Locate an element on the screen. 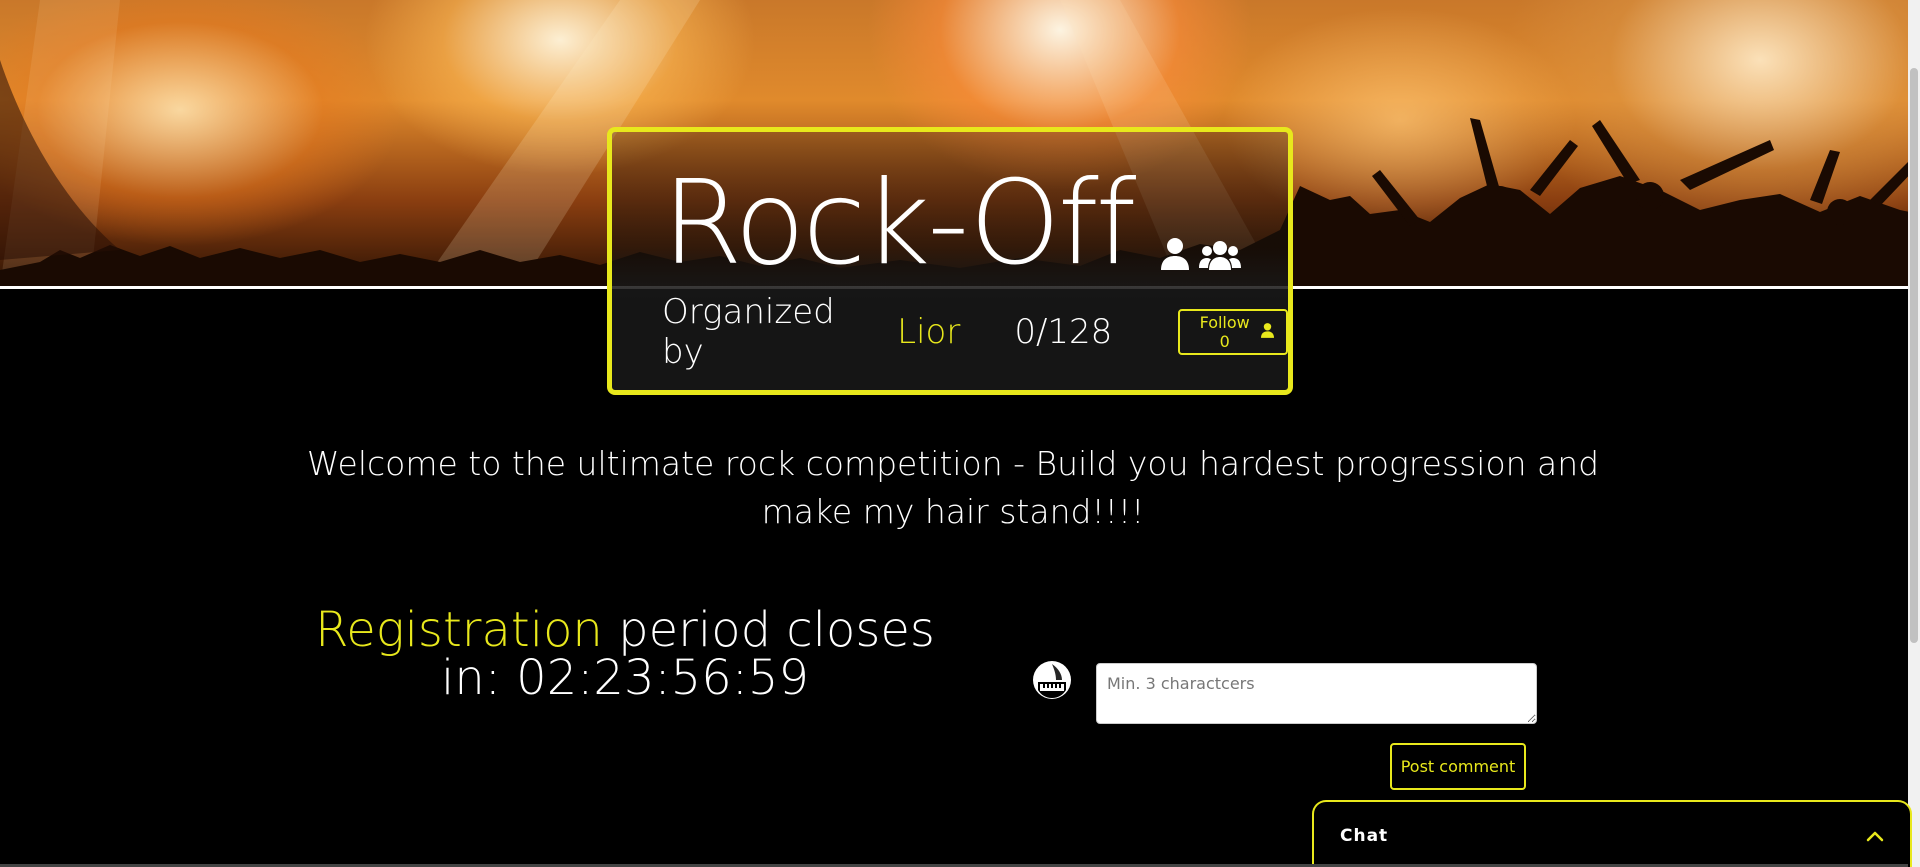 This screenshot has height=867, width=1920. participant-type-icons is located at coordinates (1201, 256).